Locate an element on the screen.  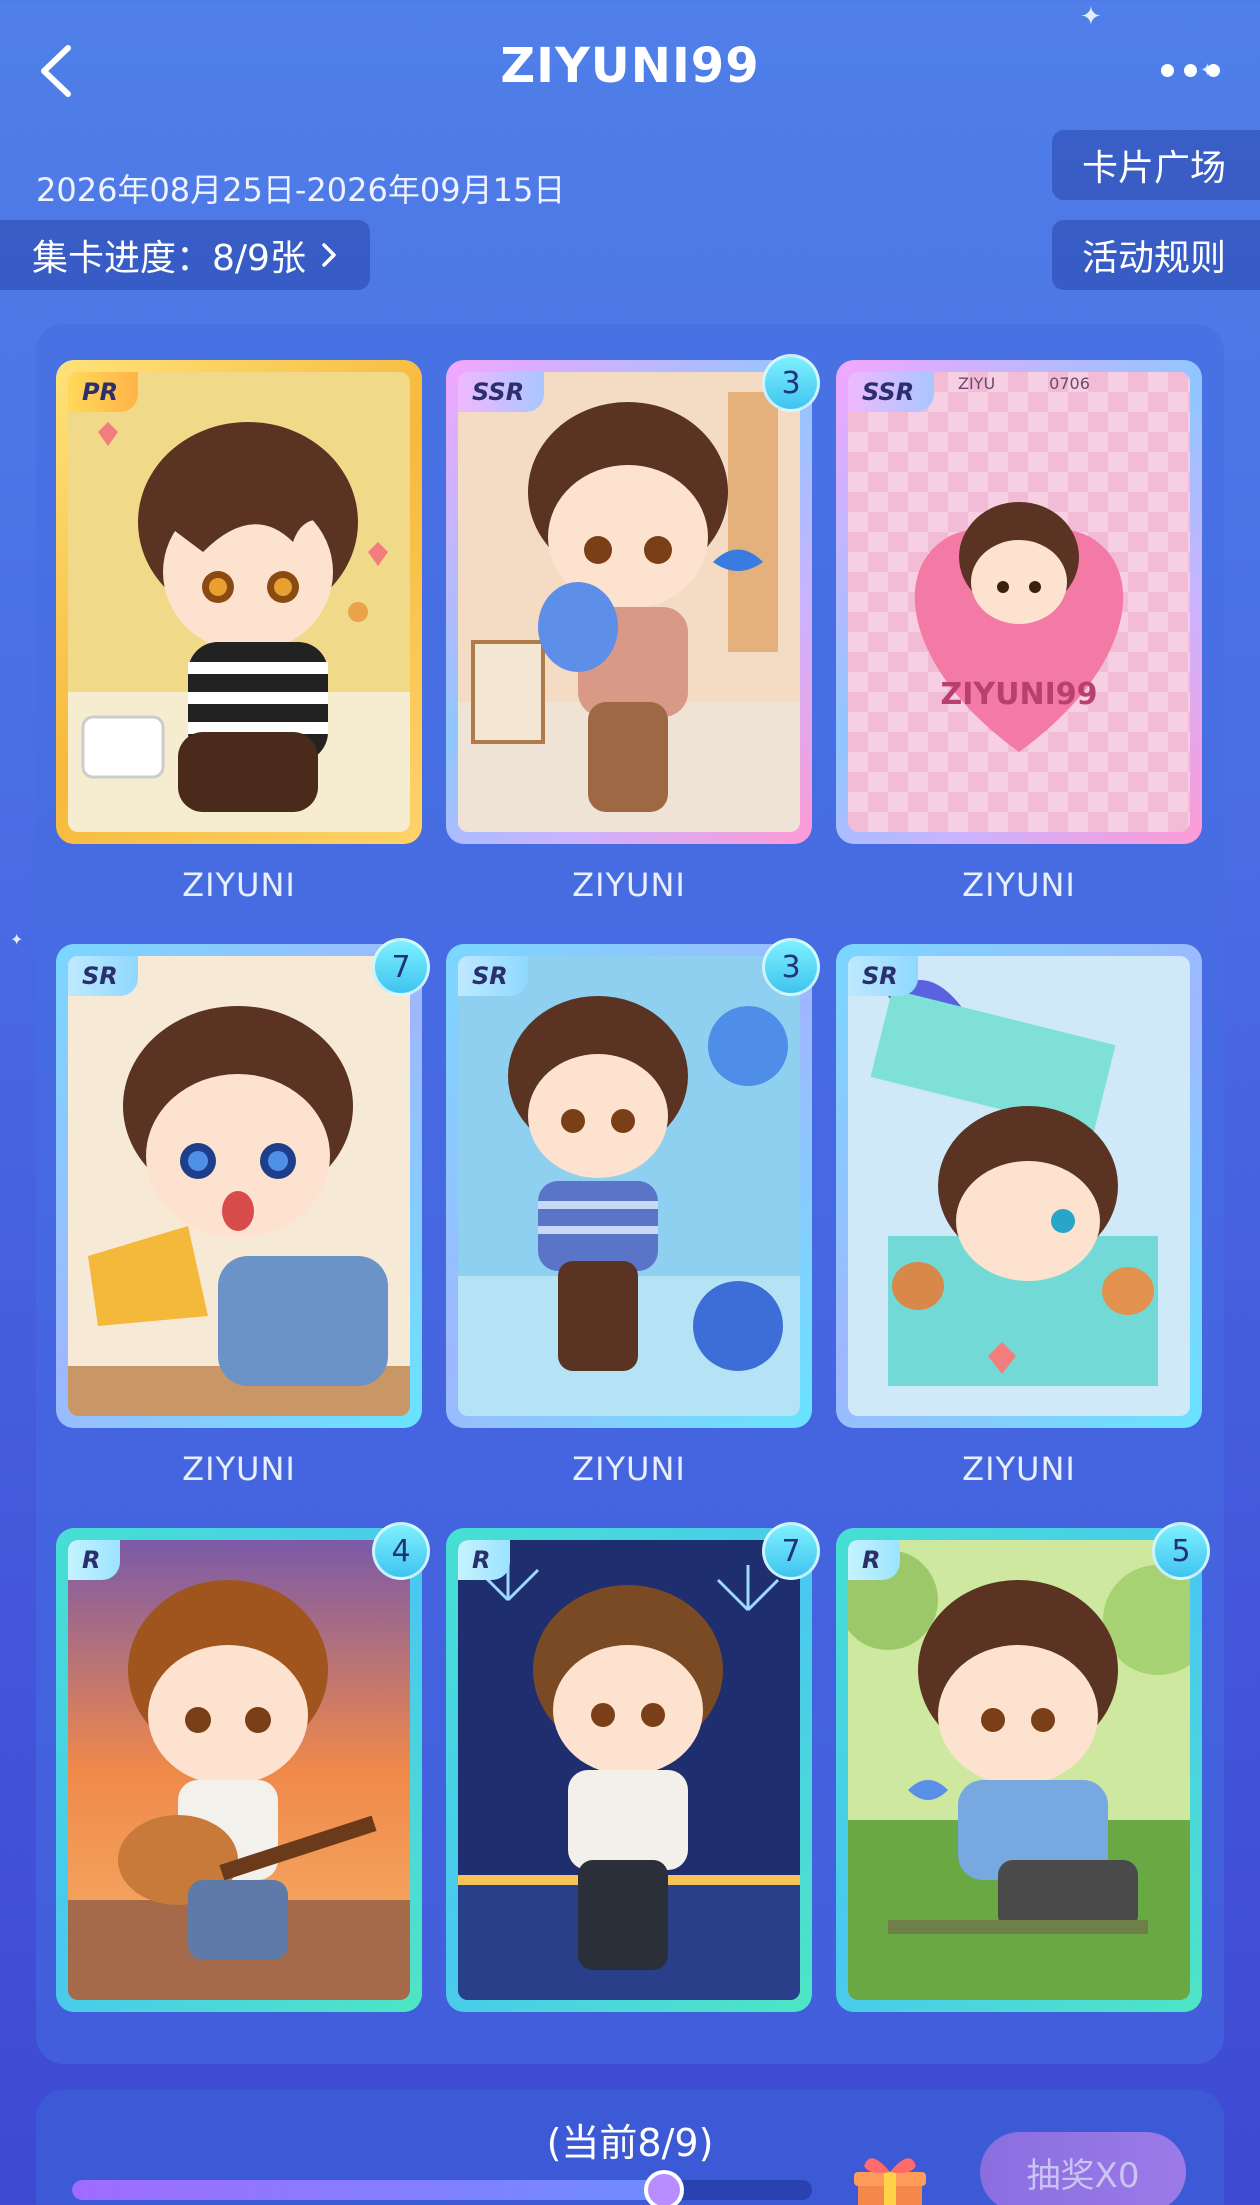
card-item: SR is located at coordinates (1019, 1186).